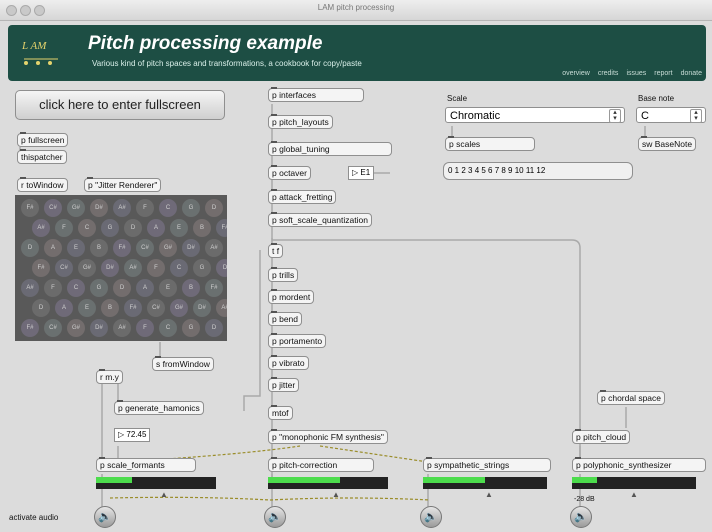 The height and width of the screenshot is (532, 712). Describe the element at coordinates (42, 156) in the screenshot. I see `thispatcher-object: thispatcher` at that location.